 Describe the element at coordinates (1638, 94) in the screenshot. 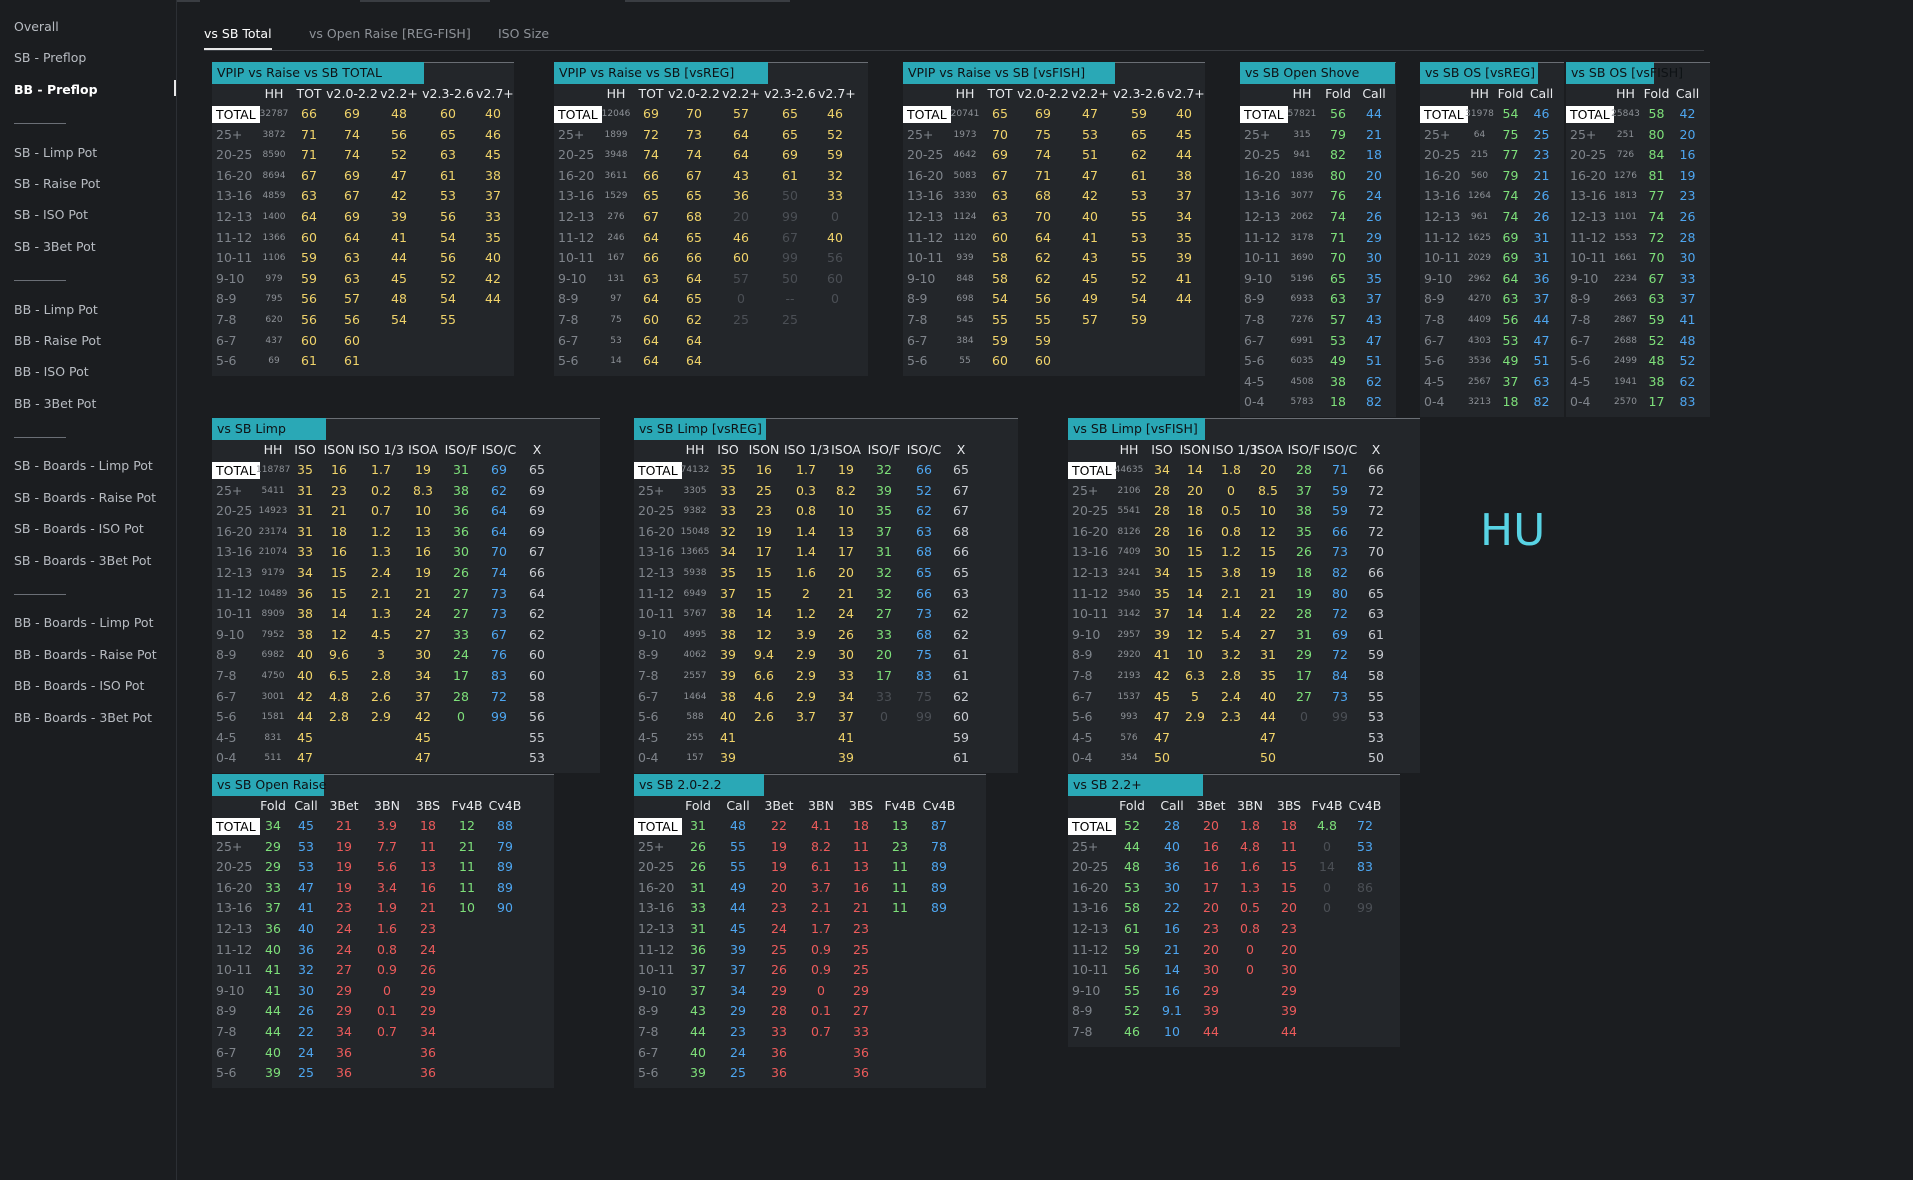

I see `column-header-row: HH Fold Call` at that location.